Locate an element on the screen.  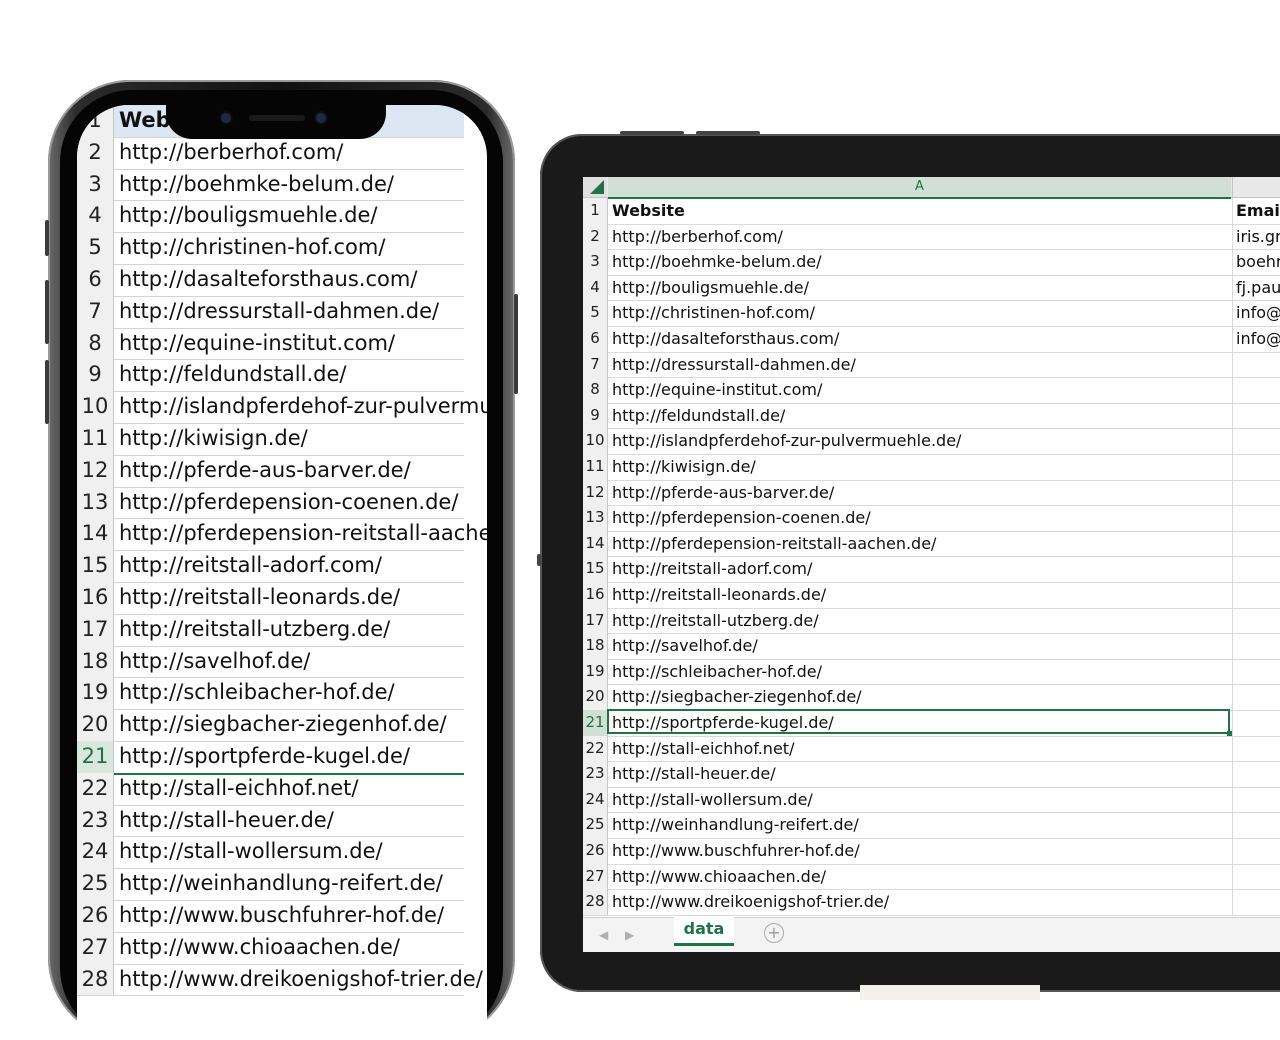
website-cell: http://reitstall-leonards.de/ is located at coordinates (719, 594).